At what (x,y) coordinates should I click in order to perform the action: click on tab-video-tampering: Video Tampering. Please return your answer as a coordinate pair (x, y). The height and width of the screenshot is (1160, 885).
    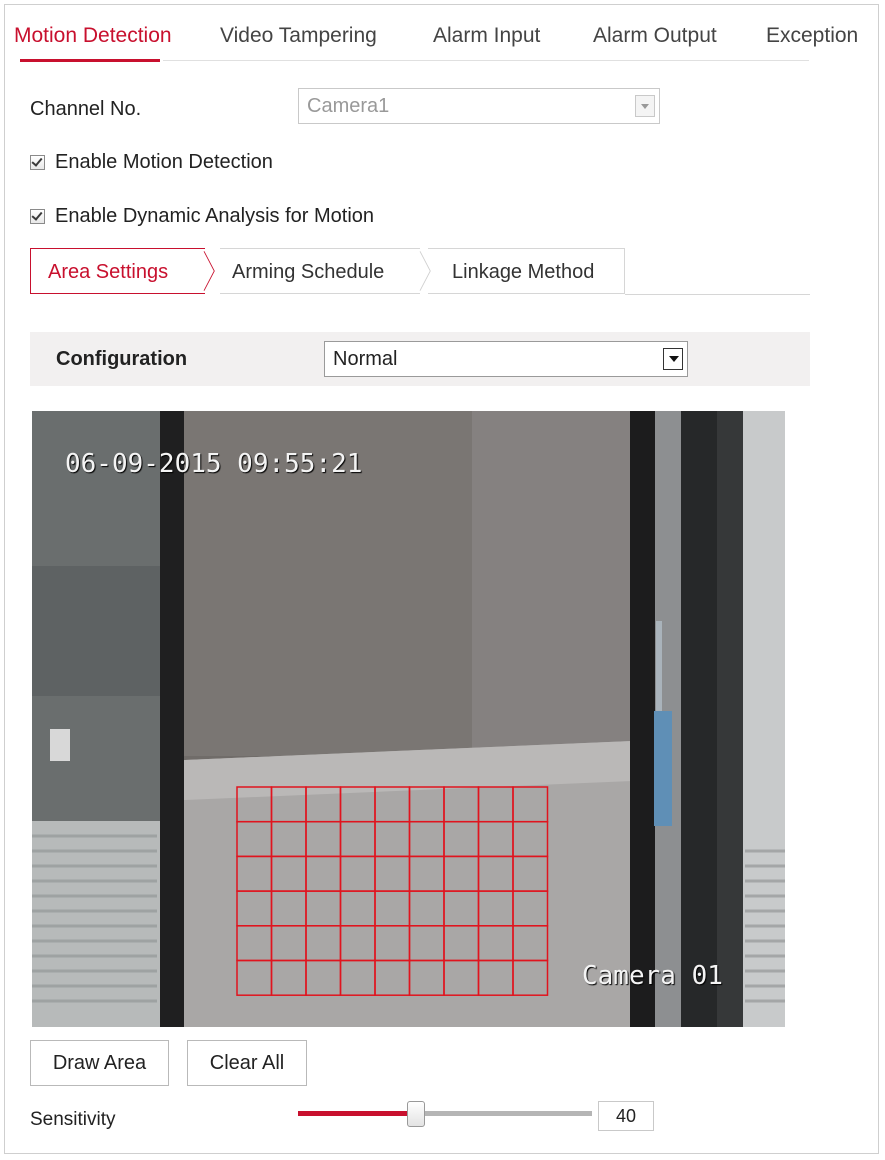
    Looking at the image, I should click on (298, 36).